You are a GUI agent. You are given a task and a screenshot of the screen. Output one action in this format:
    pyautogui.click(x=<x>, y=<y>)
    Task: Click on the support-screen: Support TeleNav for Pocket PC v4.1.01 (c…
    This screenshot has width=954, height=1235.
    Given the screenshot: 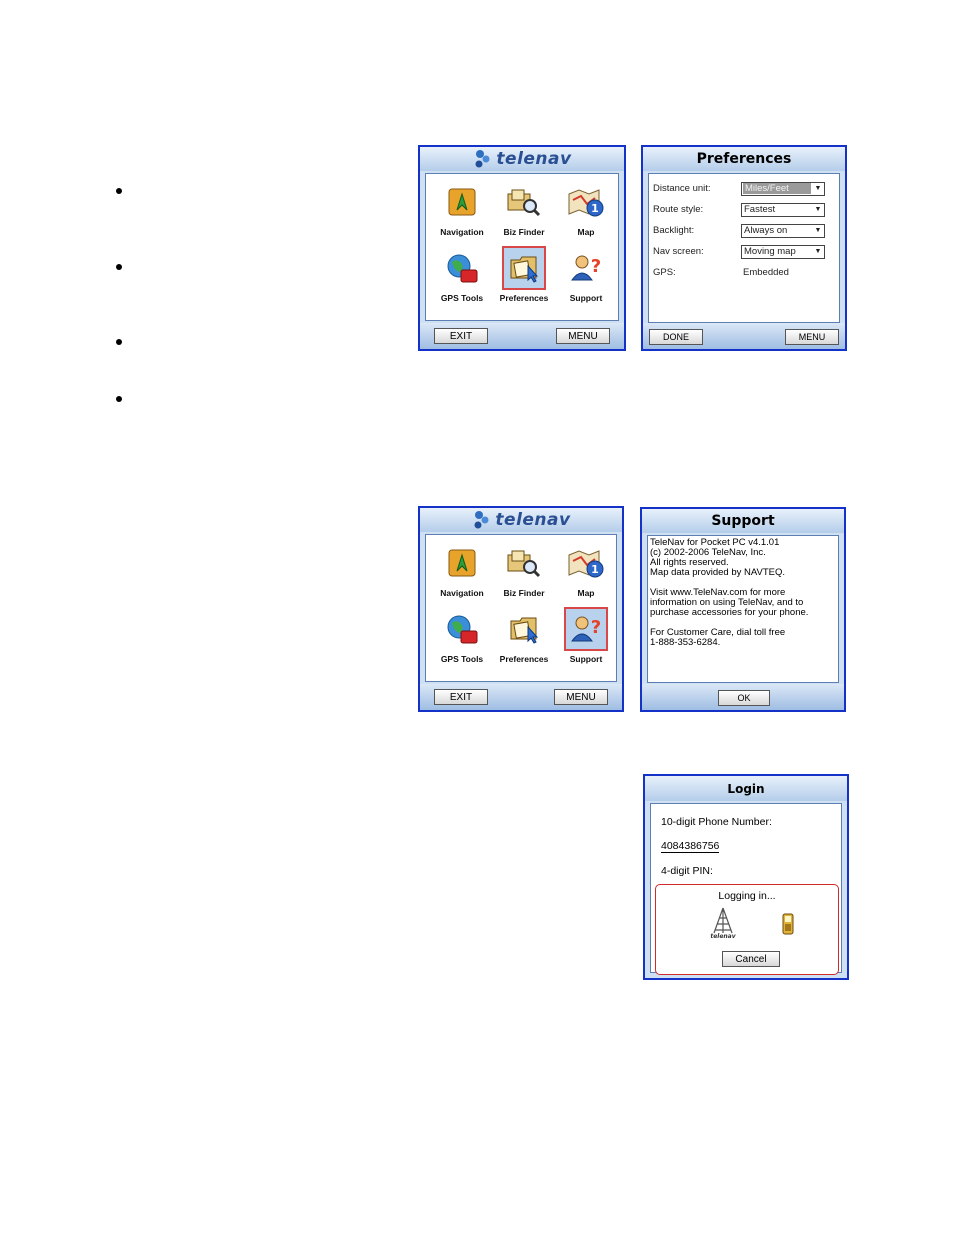 What is the action you would take?
    pyautogui.click(x=743, y=609)
    